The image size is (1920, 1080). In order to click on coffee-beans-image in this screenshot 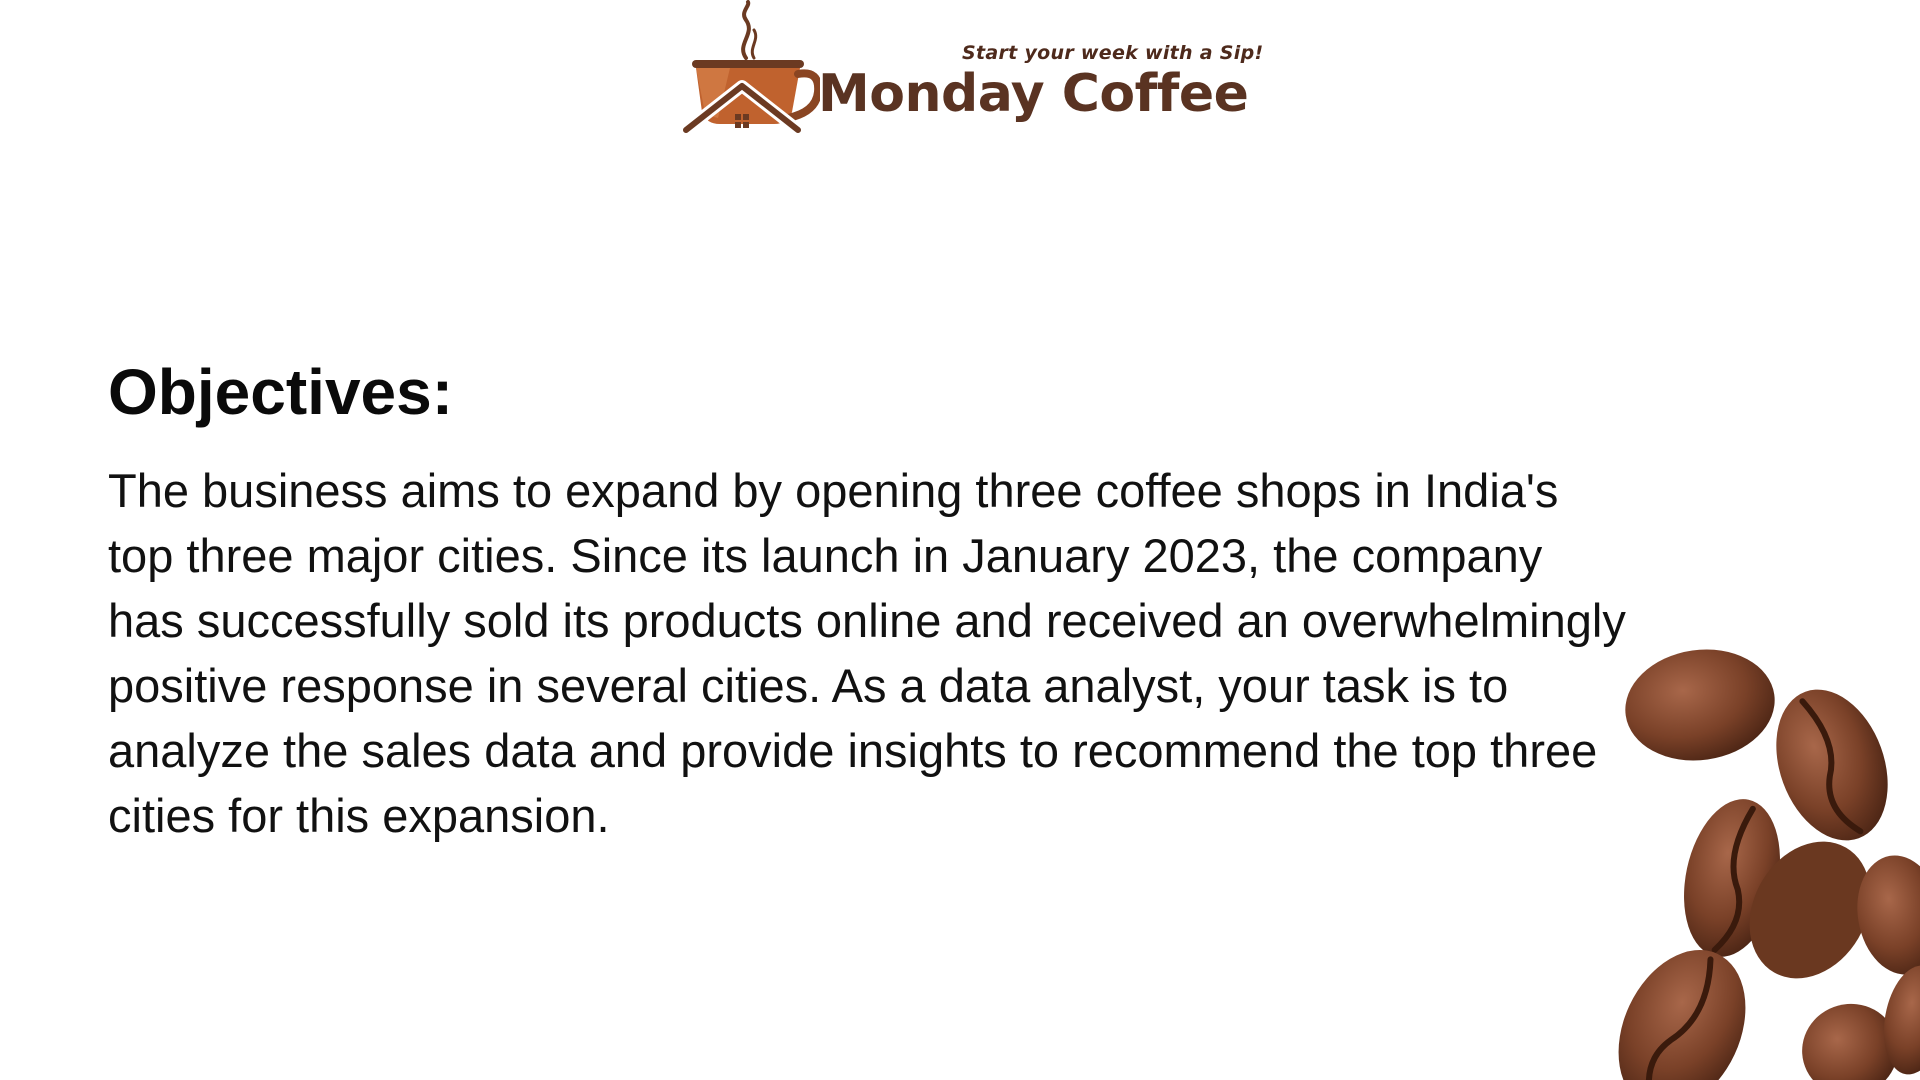, I will do `click(1769, 864)`.